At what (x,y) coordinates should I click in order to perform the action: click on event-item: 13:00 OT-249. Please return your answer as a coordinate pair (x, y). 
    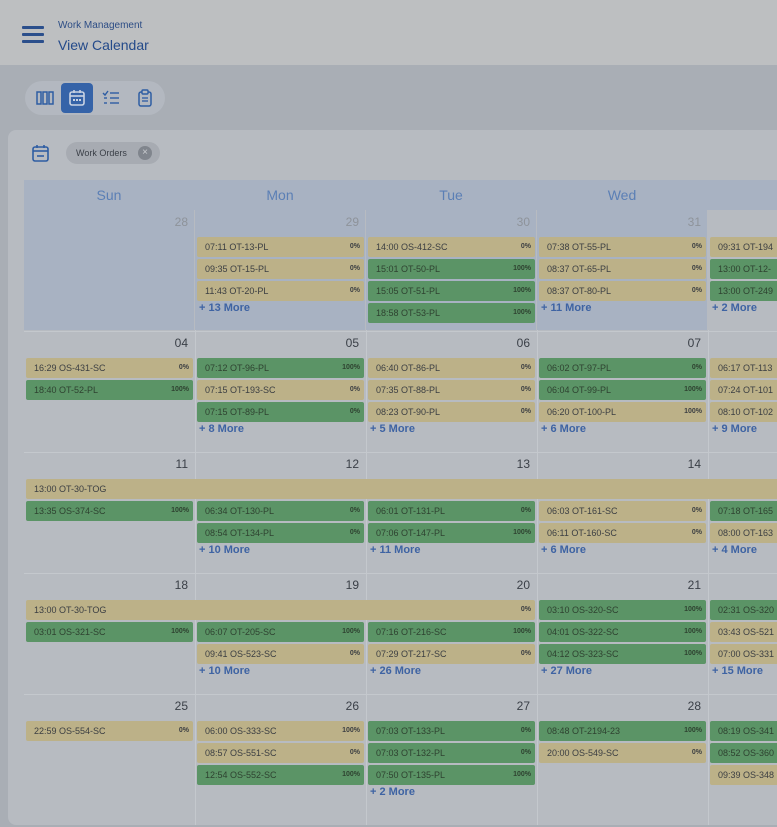
    Looking at the image, I should click on (743, 291).